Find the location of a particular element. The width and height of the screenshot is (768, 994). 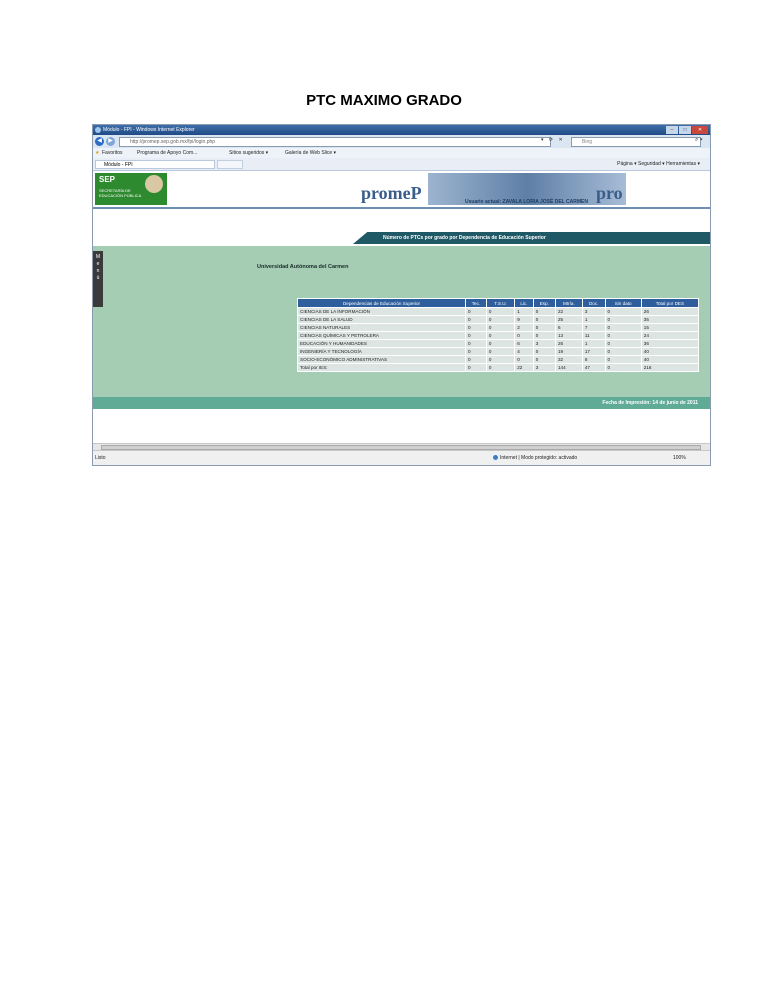

security-zone: Internet | Modo protegido: activado is located at coordinates (535, 458).